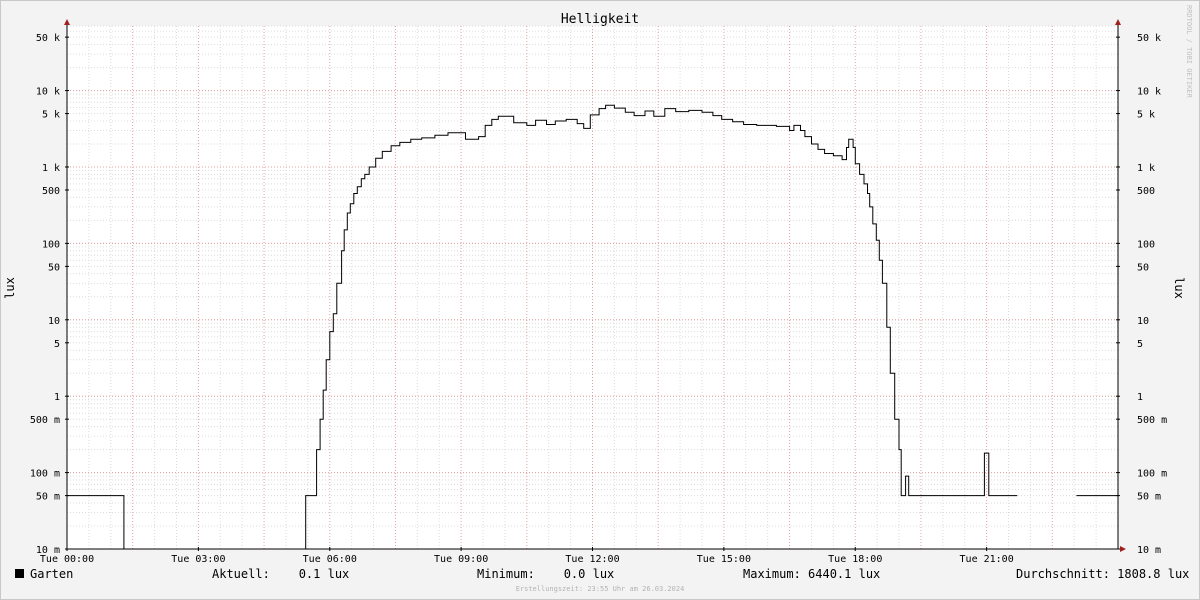 The image size is (1200, 600). What do you see at coordinates (10, 288) in the screenshot?
I see `y-axis-label-left: lux` at bounding box center [10, 288].